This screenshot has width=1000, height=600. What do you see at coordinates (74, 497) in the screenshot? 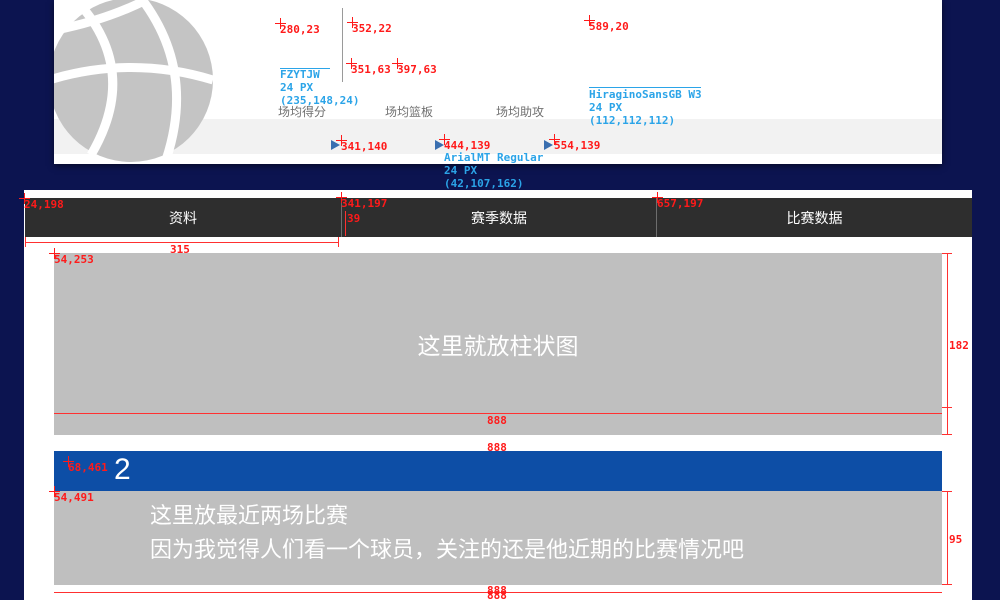
I see `spec-coord: 54,491` at bounding box center [74, 497].